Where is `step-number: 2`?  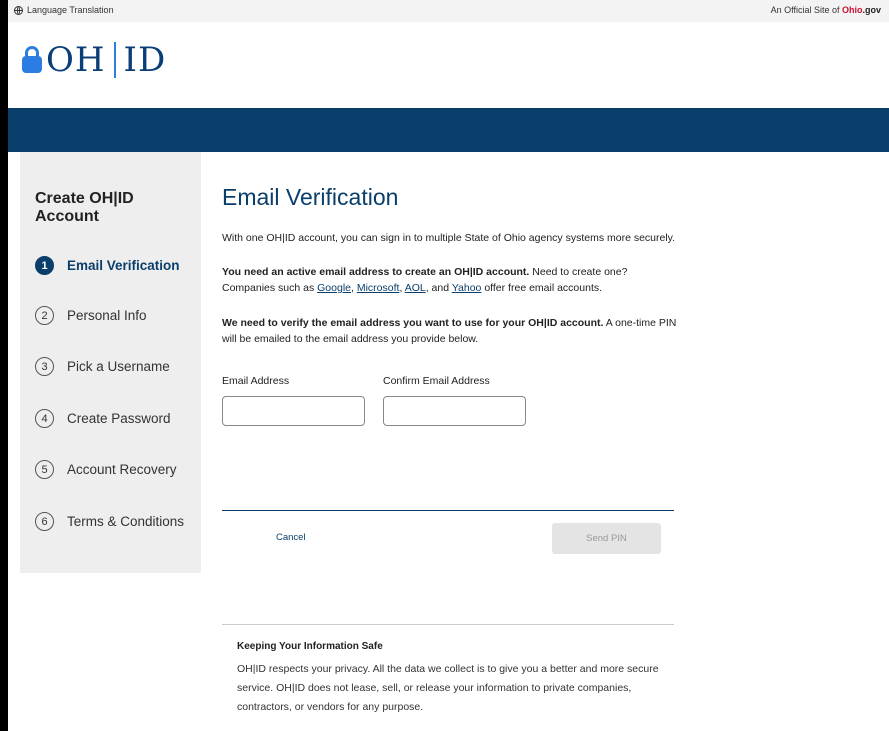
step-number: 2 is located at coordinates (44, 315).